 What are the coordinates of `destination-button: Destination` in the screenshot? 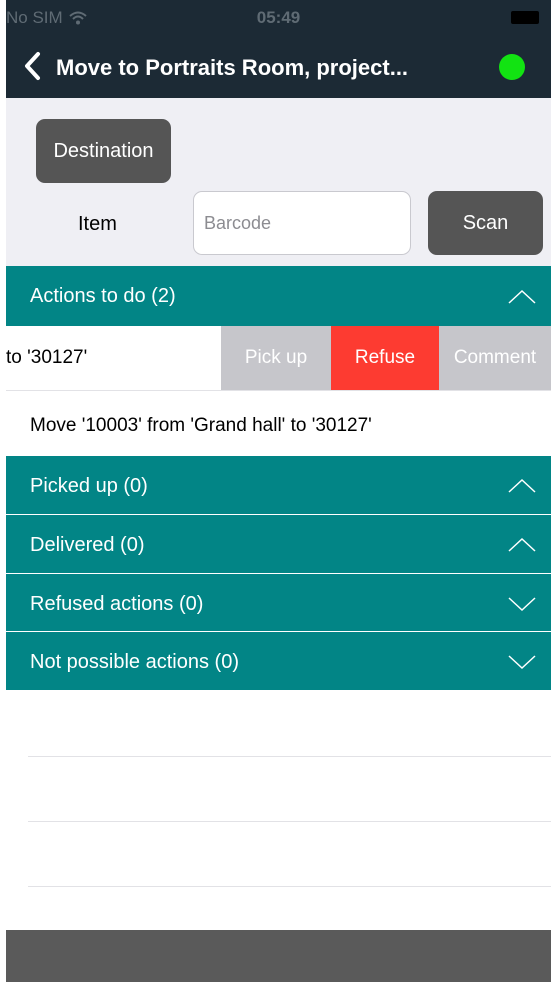 It's located at (103, 151).